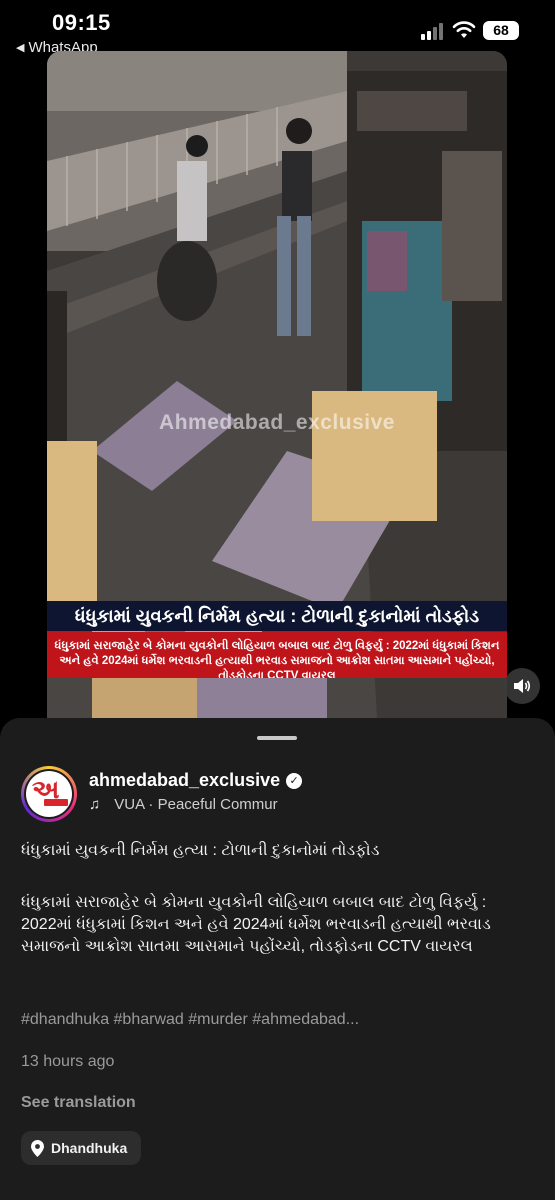 The image size is (555, 1200). Describe the element at coordinates (294, 780) in the screenshot. I see `verified-badge-icon: ✓` at that location.